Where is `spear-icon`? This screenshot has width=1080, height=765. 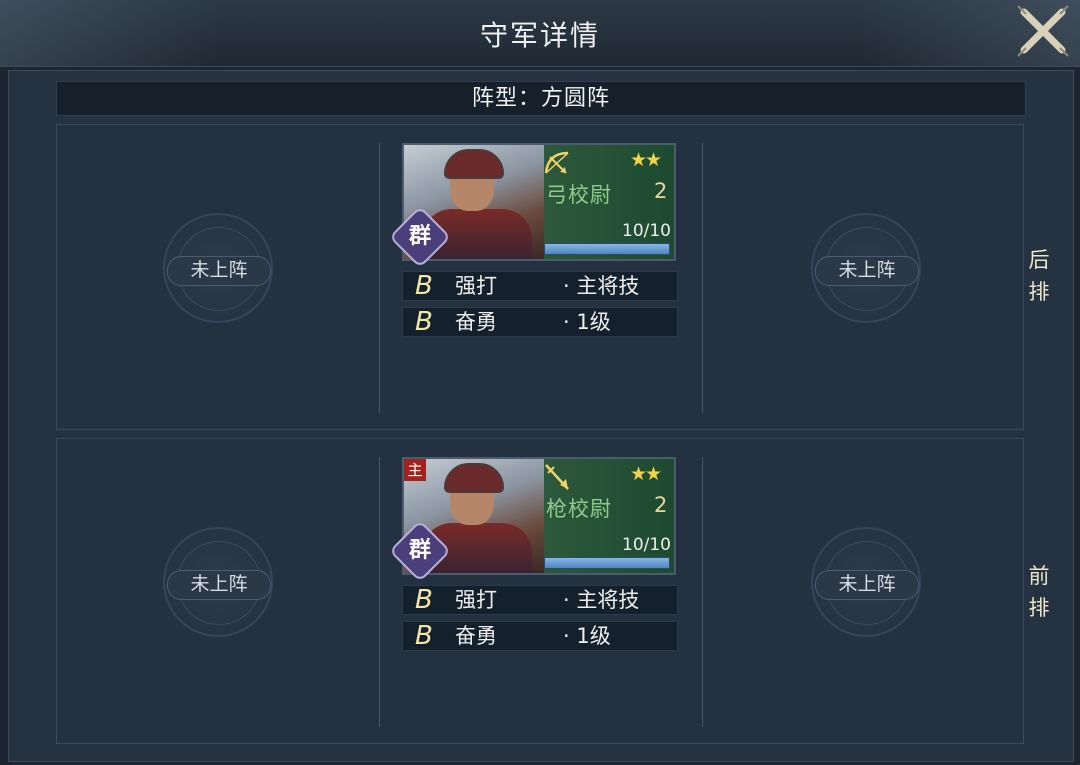
spear-icon is located at coordinates (557, 477).